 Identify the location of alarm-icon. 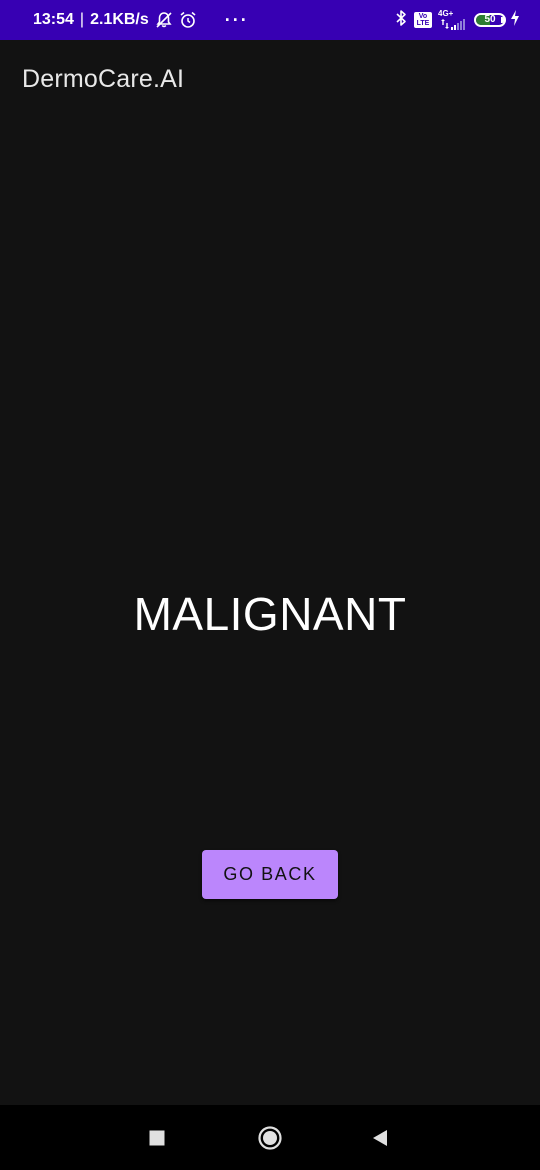
(188, 20).